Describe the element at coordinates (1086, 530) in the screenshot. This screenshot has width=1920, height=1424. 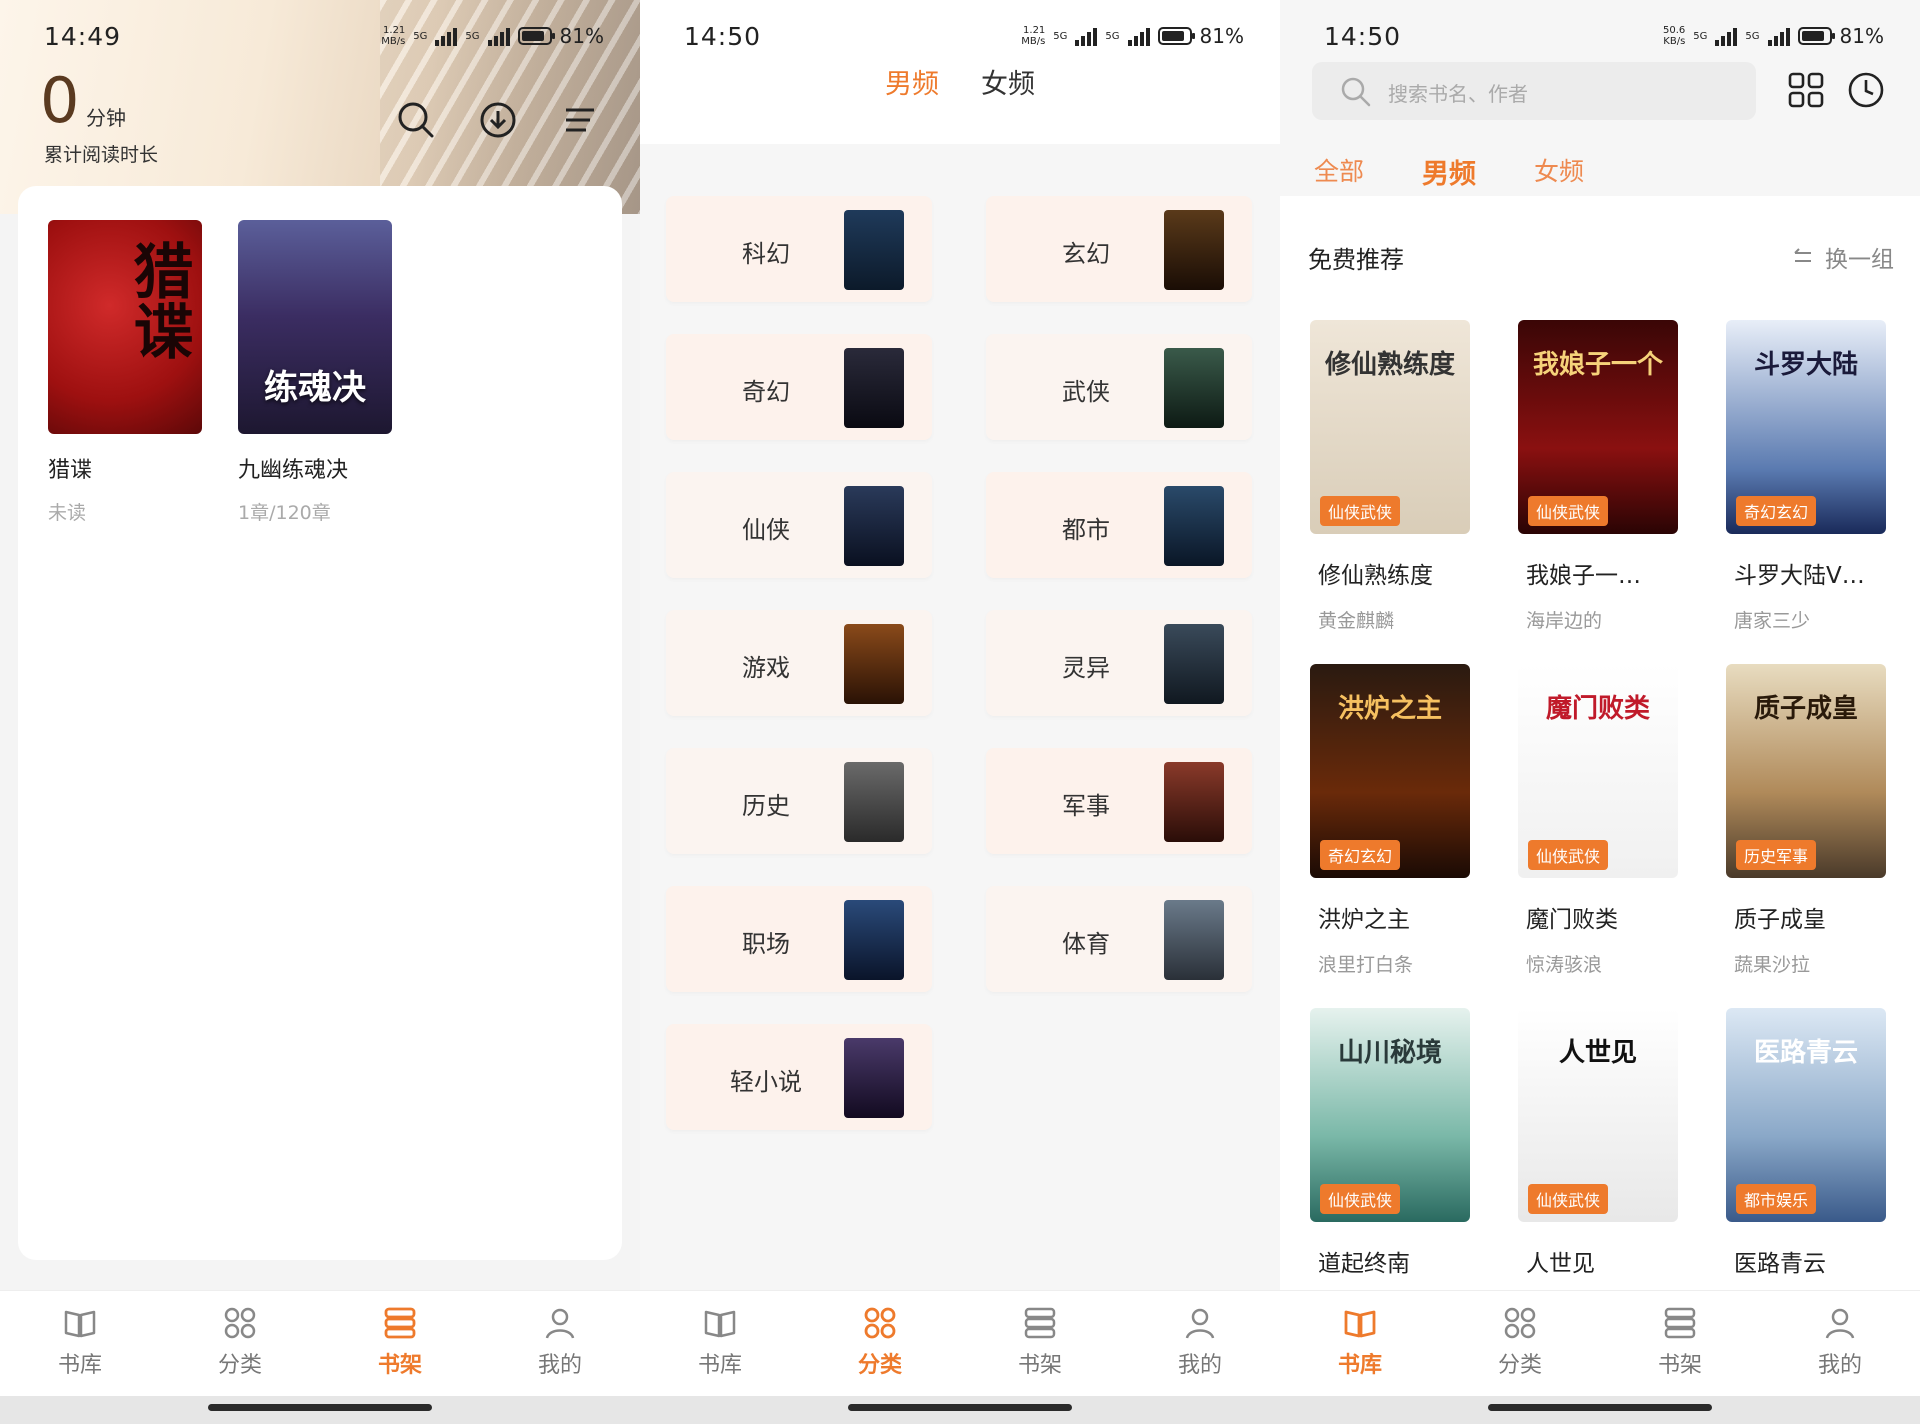
I see `category-label: 都市` at that location.